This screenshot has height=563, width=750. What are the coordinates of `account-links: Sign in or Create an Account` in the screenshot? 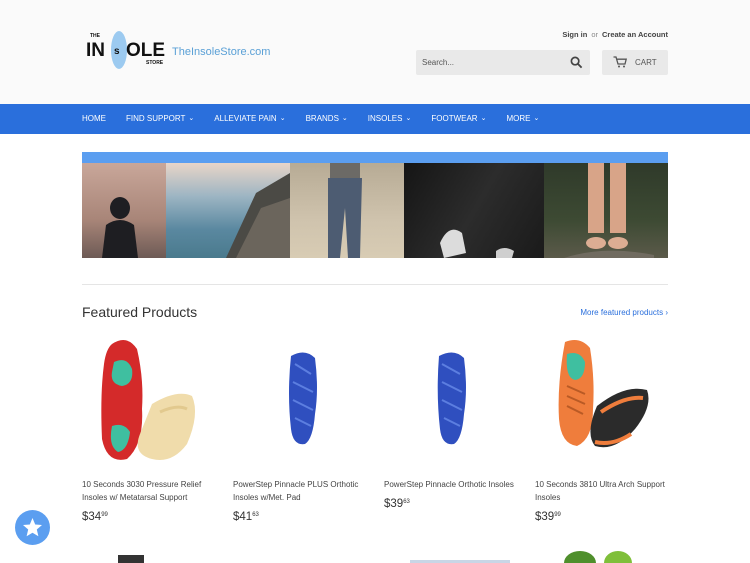 It's located at (615, 34).